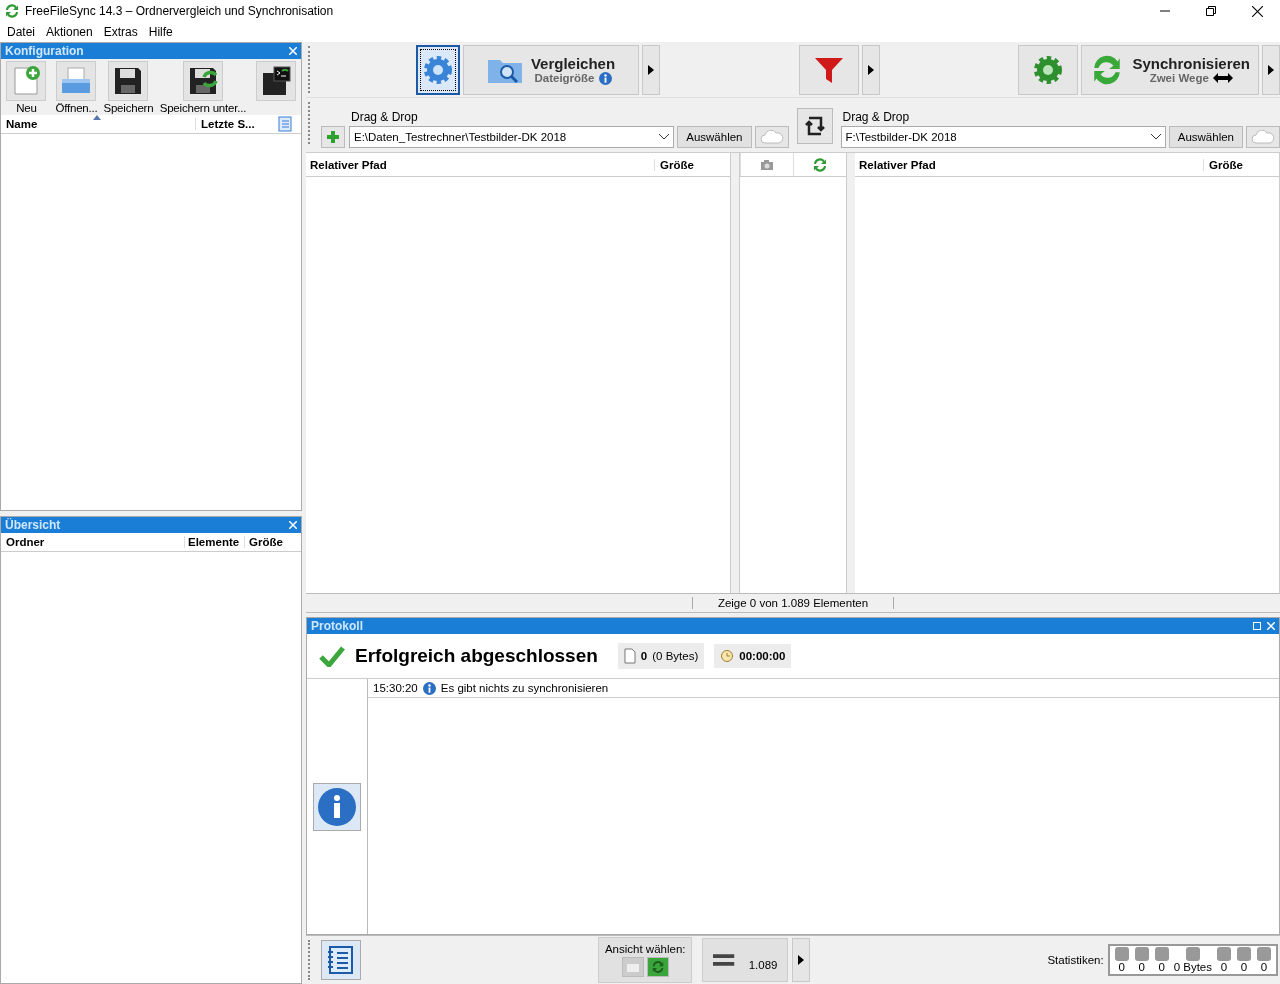  I want to click on plus-icon, so click(333, 137).